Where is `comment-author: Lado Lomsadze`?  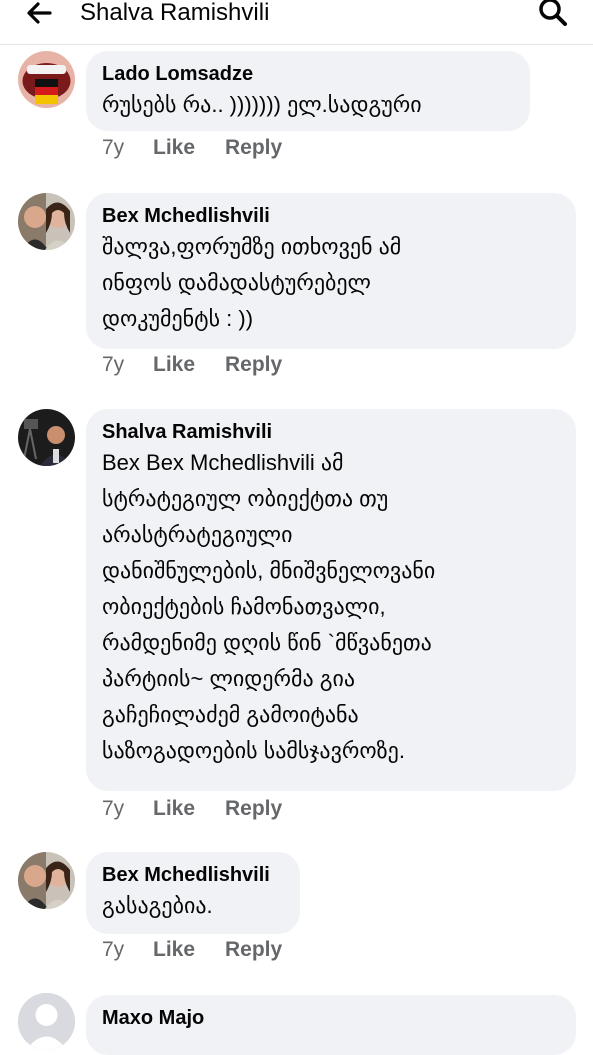
comment-author: Lado Lomsadze is located at coordinates (308, 74).